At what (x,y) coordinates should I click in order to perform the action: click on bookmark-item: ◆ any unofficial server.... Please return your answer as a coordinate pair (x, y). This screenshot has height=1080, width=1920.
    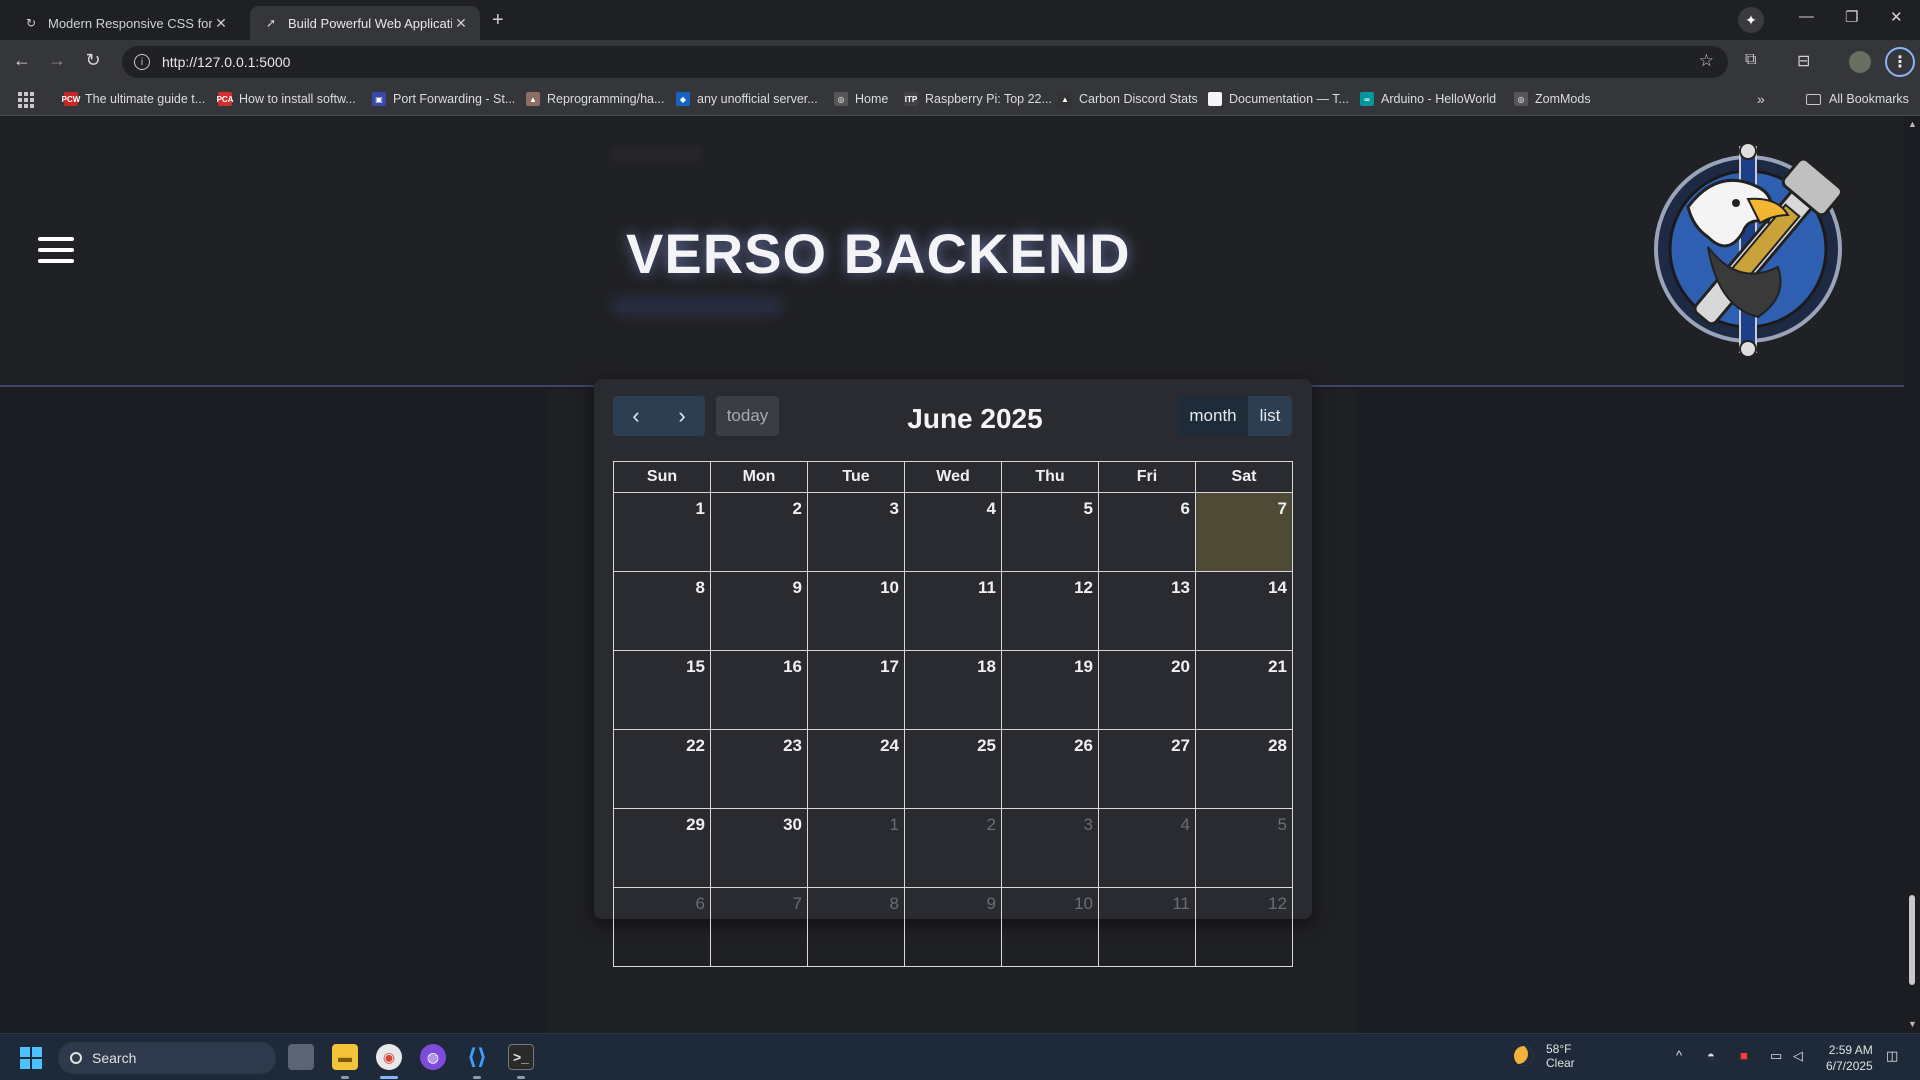
    Looking at the image, I should click on (747, 99).